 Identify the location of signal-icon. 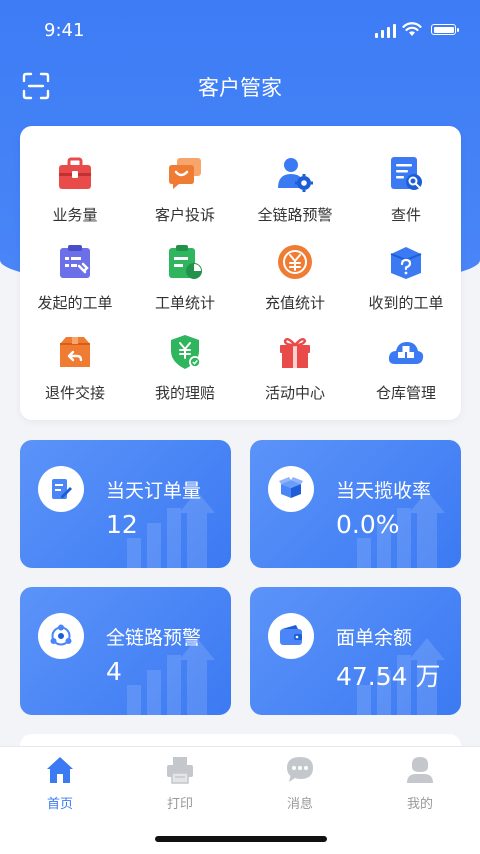
(385, 31).